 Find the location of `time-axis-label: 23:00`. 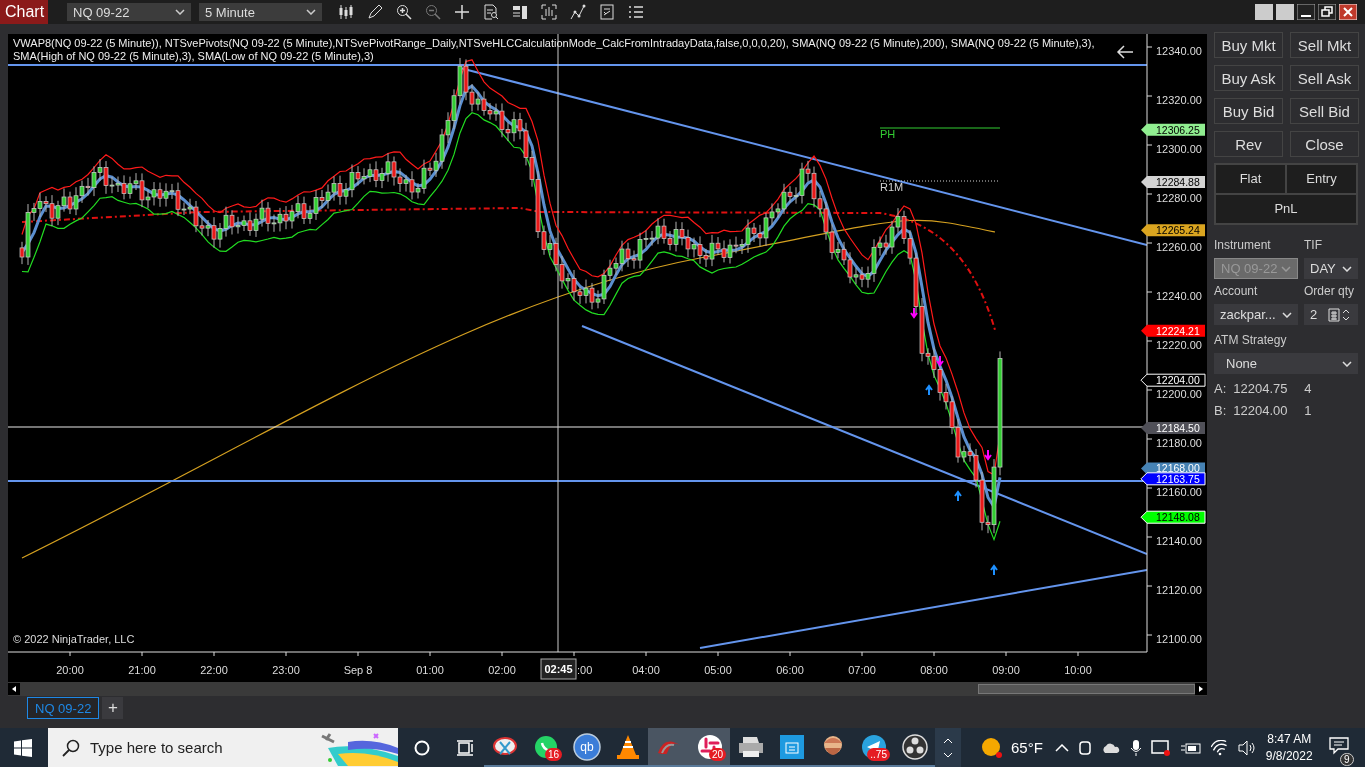

time-axis-label: 23:00 is located at coordinates (286, 670).